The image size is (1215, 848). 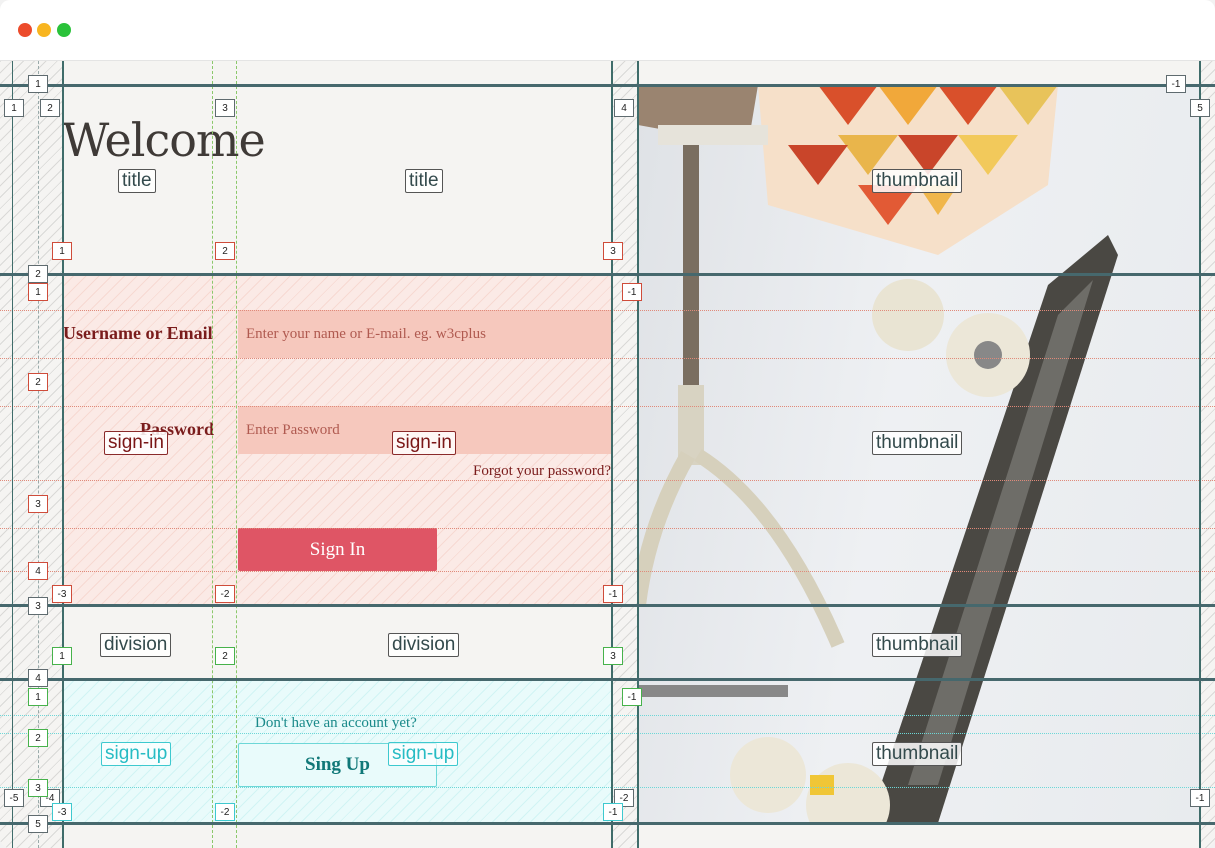 I want to click on welcome-heading: Welcome, so click(x=164, y=140).